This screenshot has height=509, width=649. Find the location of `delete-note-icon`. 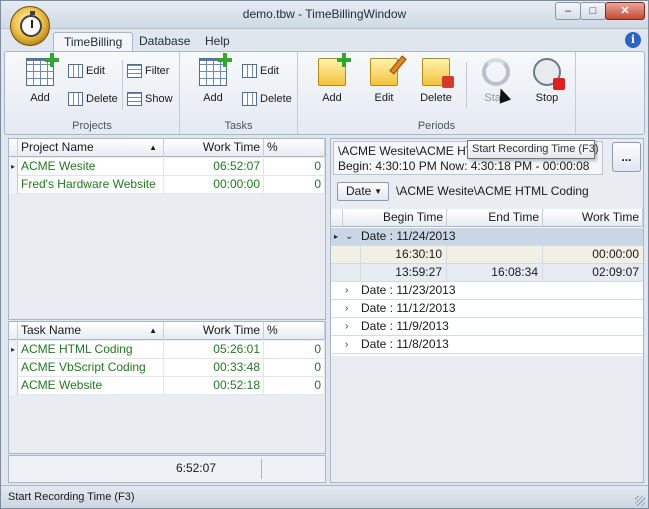

delete-note-icon is located at coordinates (438, 73).